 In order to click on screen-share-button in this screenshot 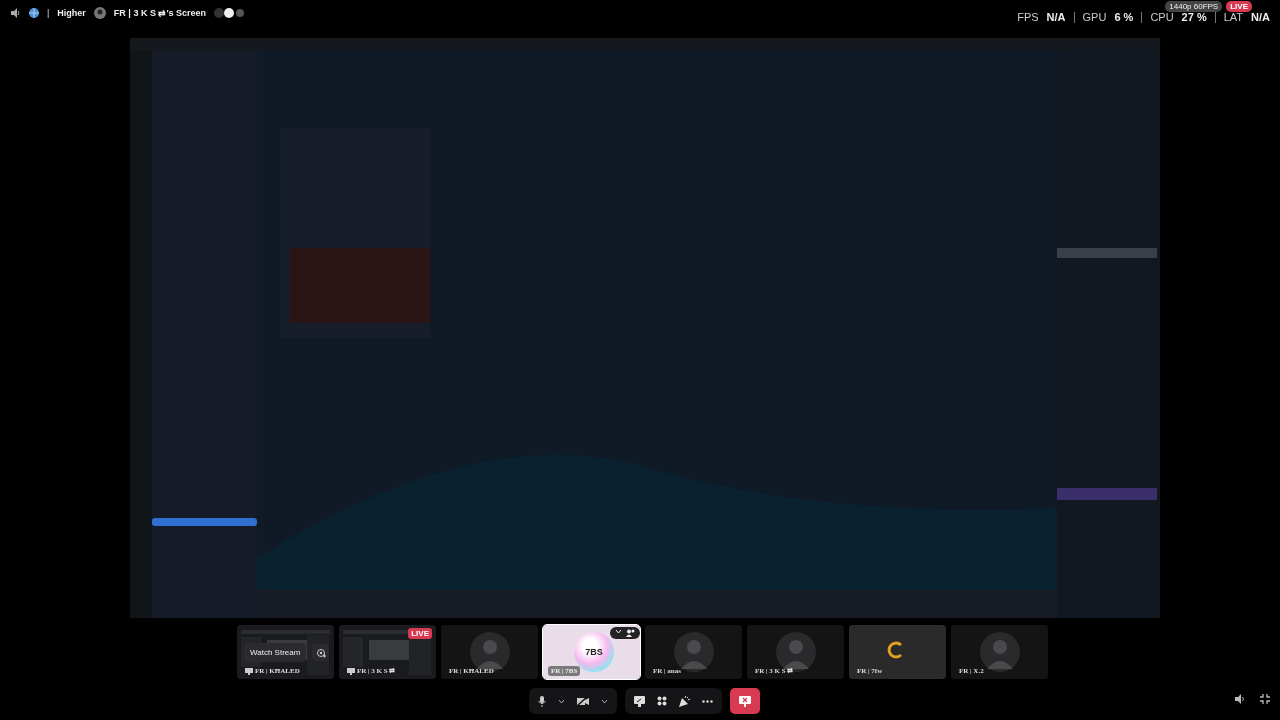, I will do `click(639, 701)`.